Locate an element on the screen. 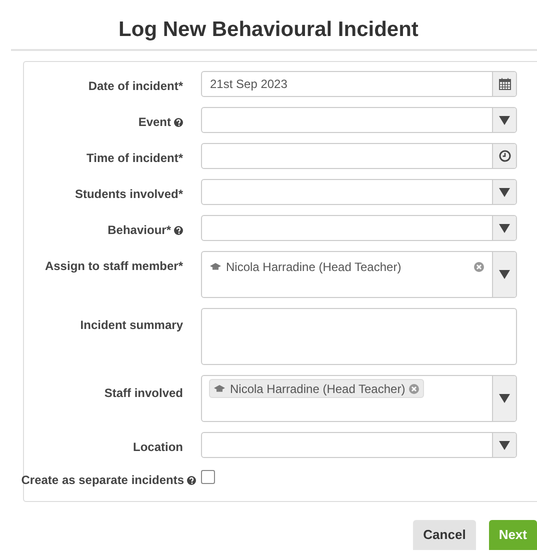  date-field: 21st Sep 2023 is located at coordinates (359, 84).